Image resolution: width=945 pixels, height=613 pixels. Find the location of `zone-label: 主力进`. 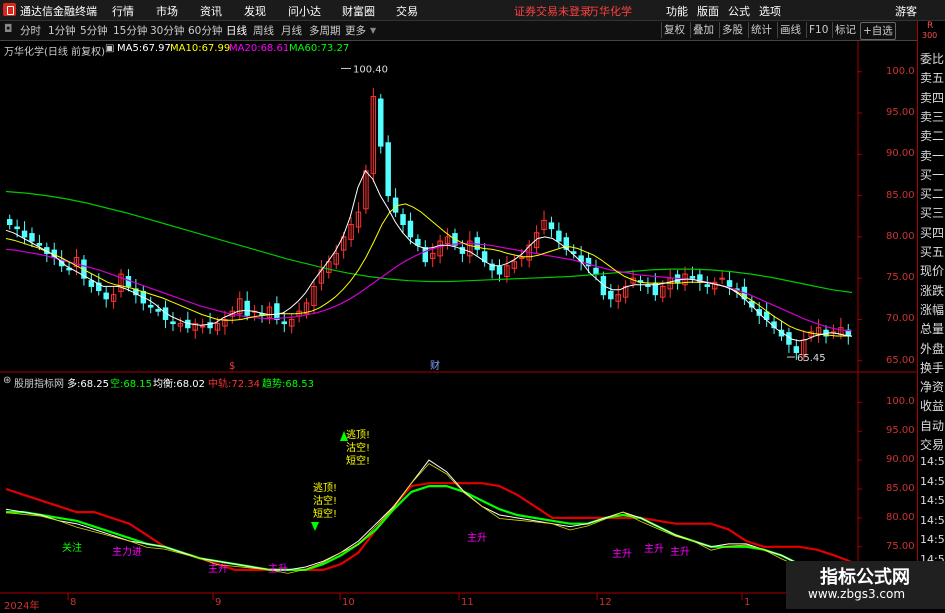

zone-label: 主力进 is located at coordinates (127, 551).